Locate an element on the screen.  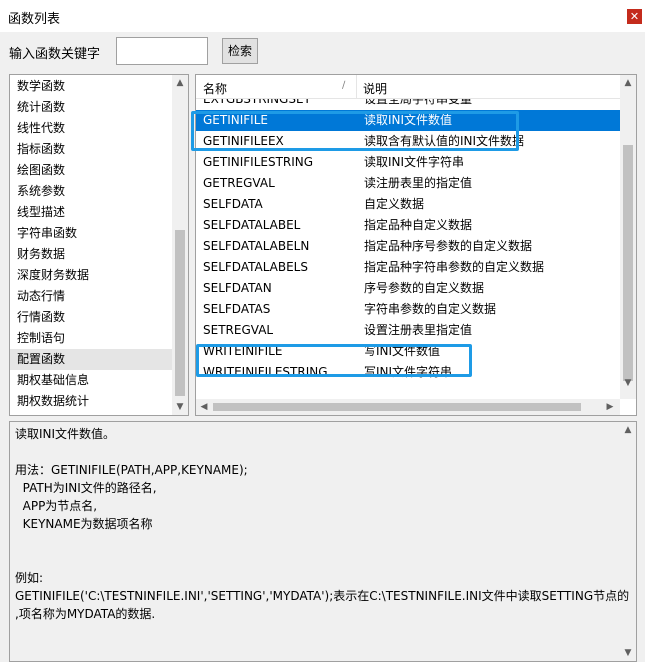
function-description: 字符串参数的自定义数据 is located at coordinates (430, 309).